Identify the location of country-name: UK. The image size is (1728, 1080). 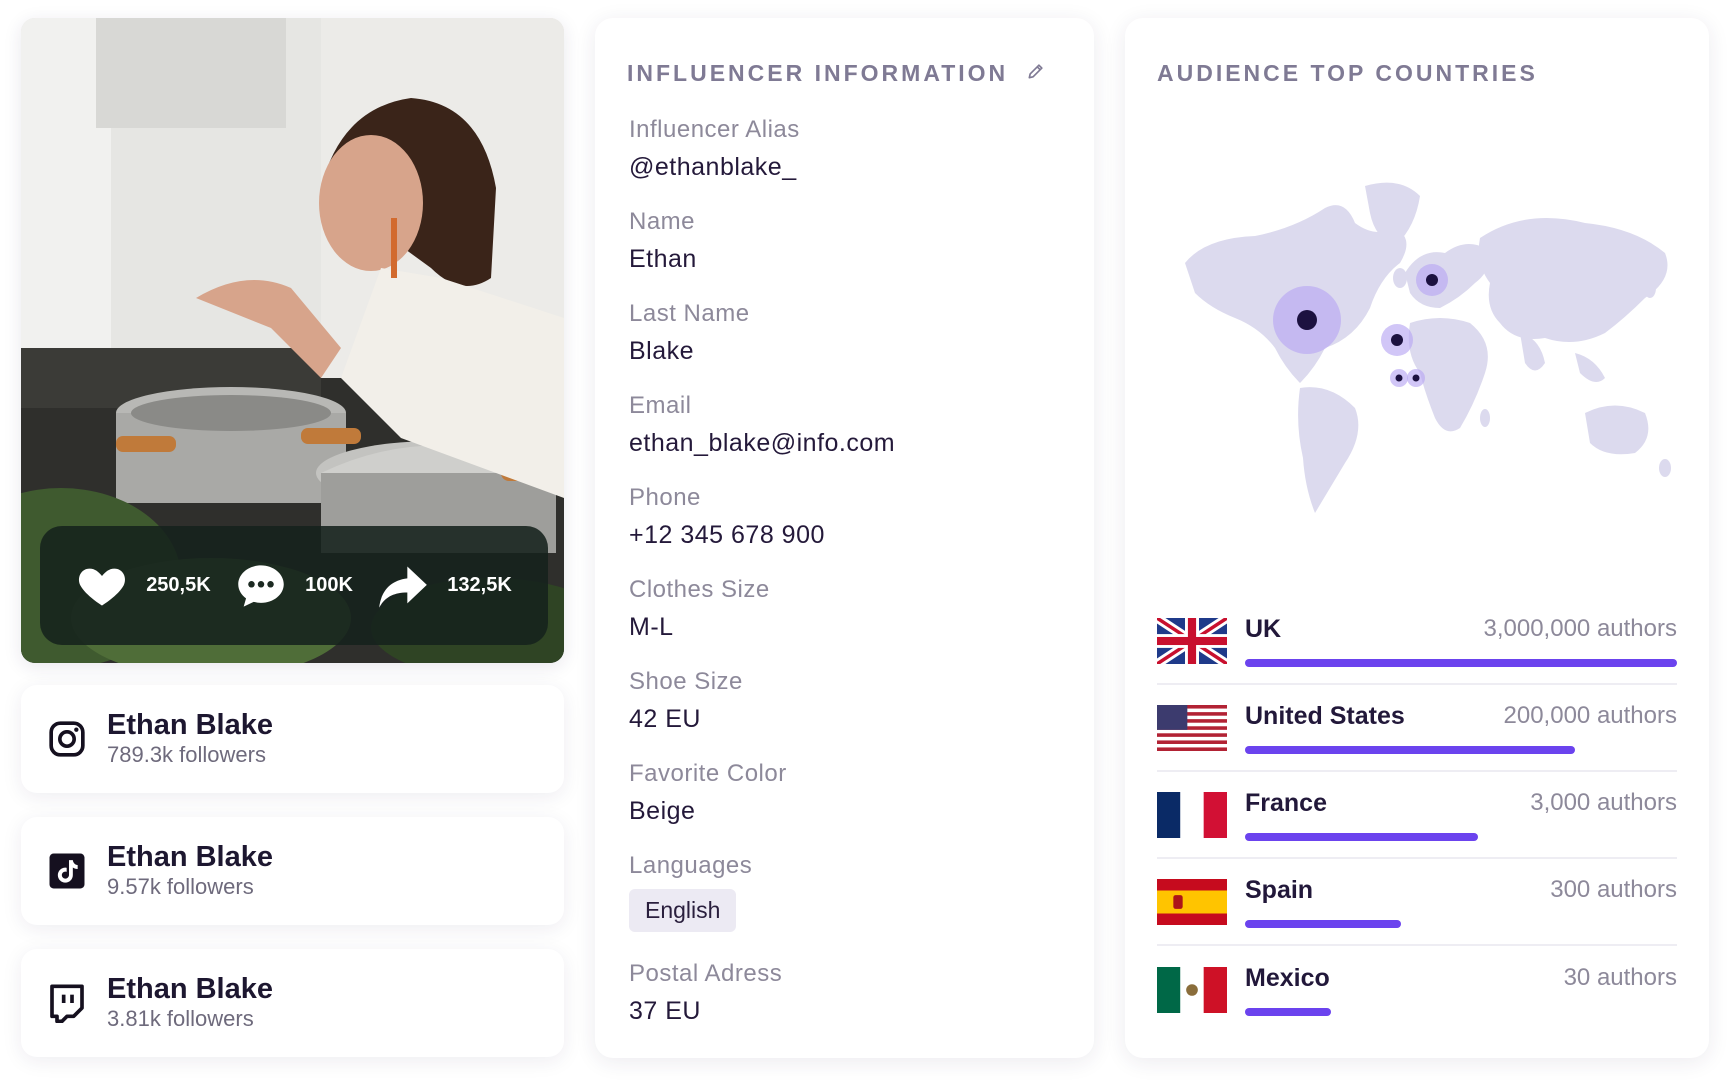
(1263, 628).